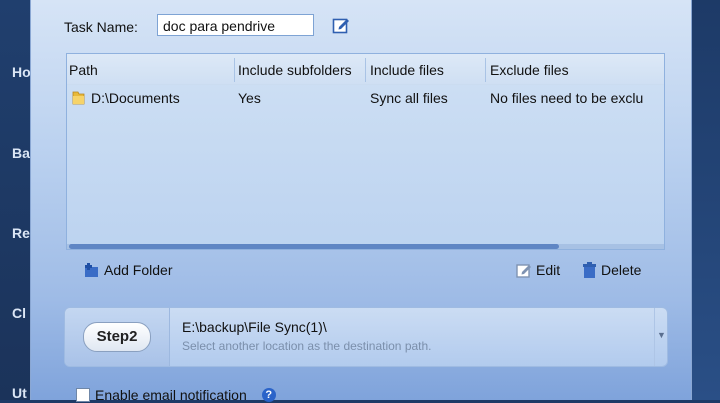 The height and width of the screenshot is (403, 720). What do you see at coordinates (314, 246) in the screenshot?
I see `scrollbar-thumb` at bounding box center [314, 246].